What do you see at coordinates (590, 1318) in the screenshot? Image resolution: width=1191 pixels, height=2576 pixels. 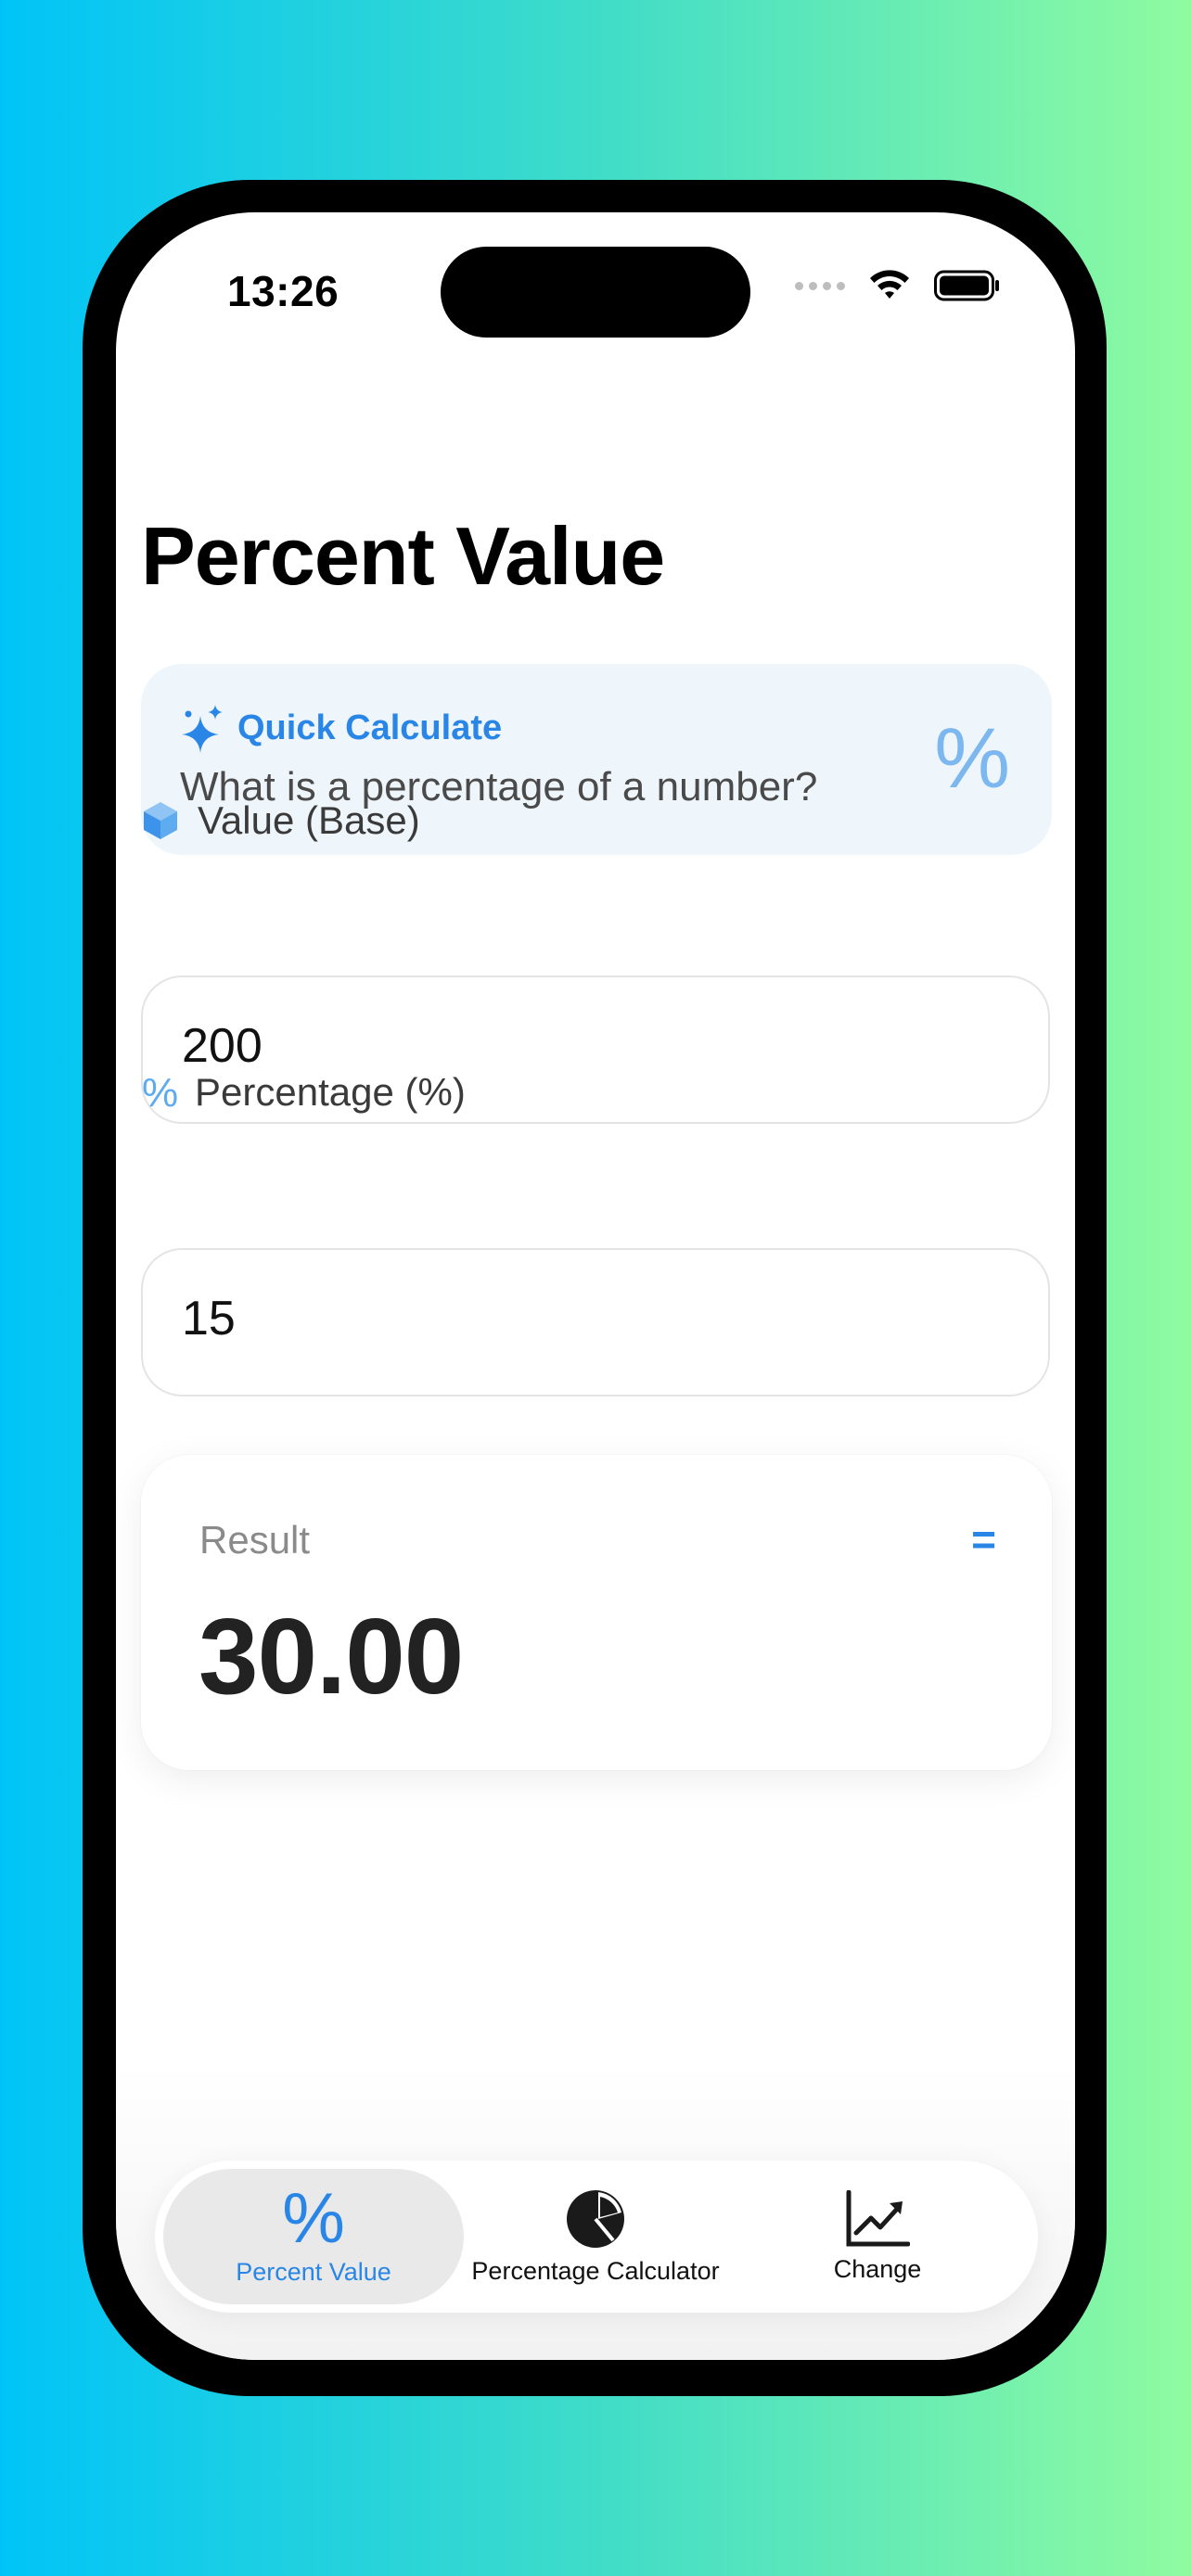 I see `percentage-input` at bounding box center [590, 1318].